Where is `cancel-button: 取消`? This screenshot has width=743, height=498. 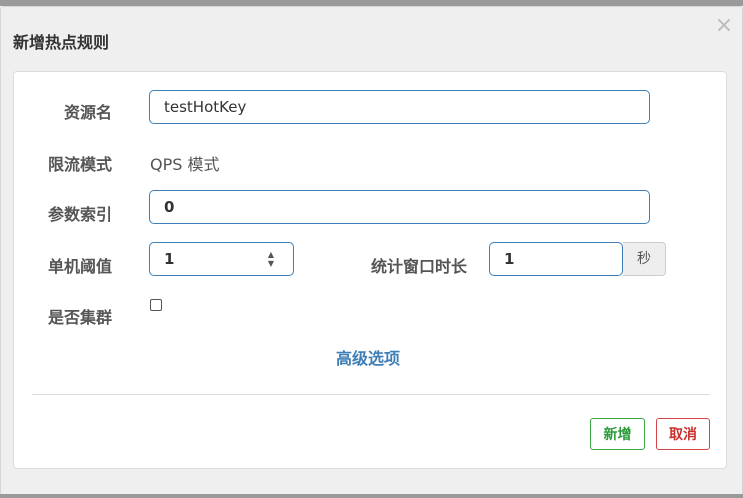
cancel-button: 取消 is located at coordinates (683, 434).